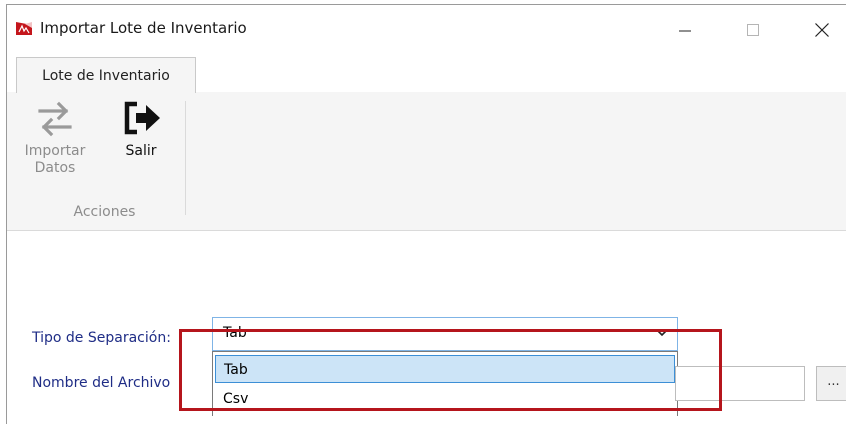 This screenshot has width=846, height=424. Describe the element at coordinates (450, 370) in the screenshot. I see `highlight-box` at that location.